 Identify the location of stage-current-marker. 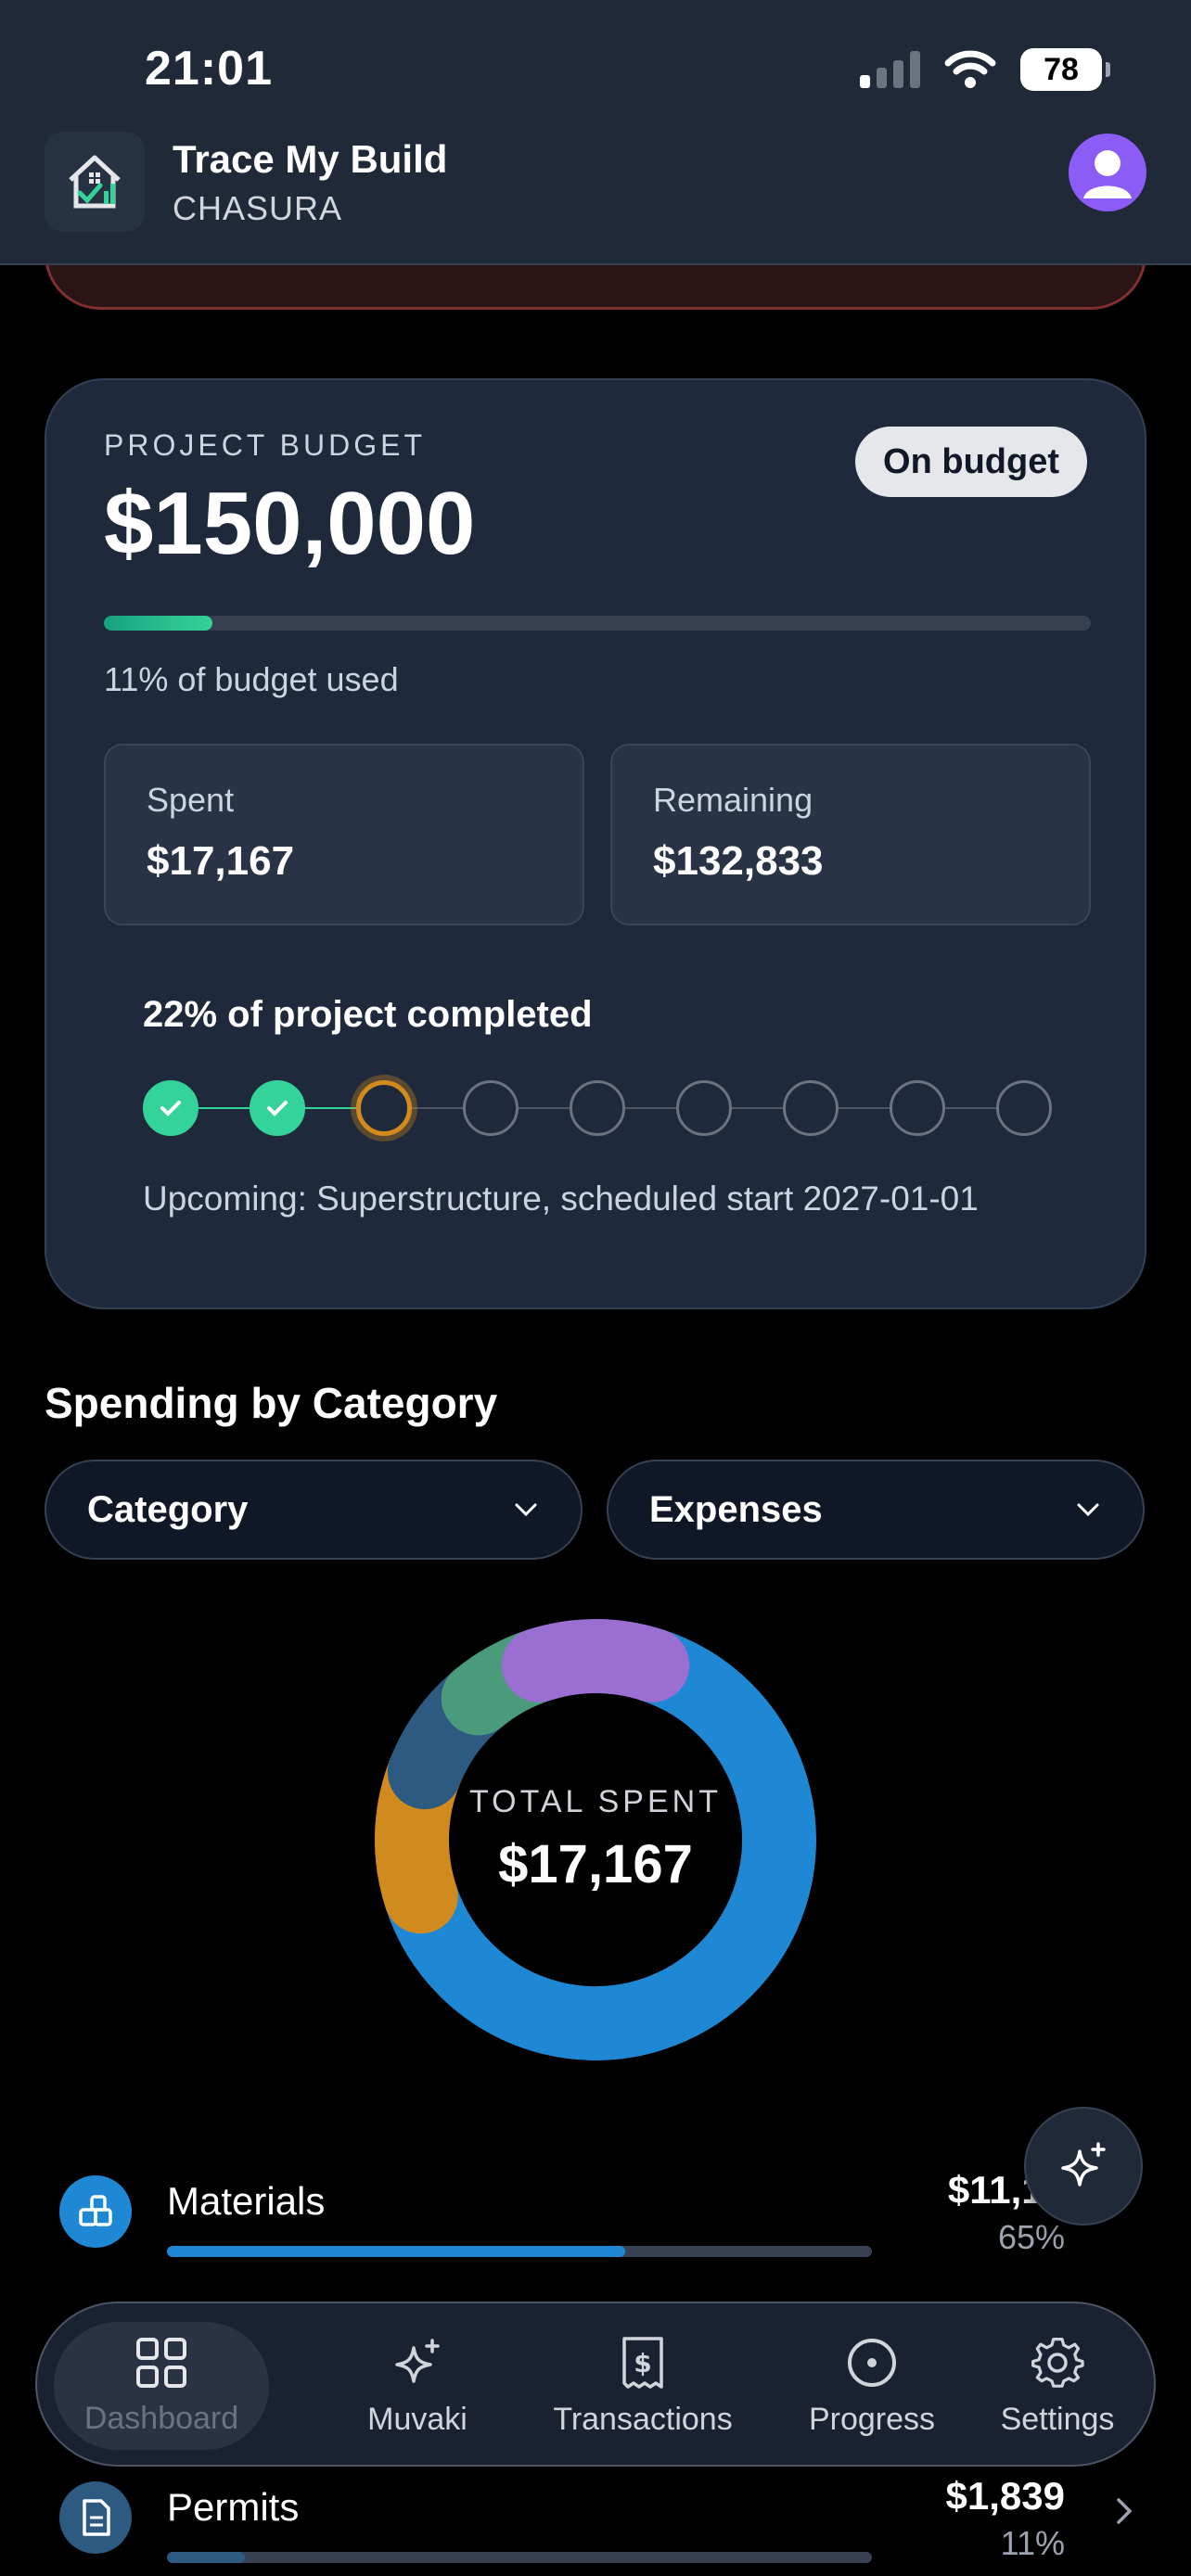
(384, 1108).